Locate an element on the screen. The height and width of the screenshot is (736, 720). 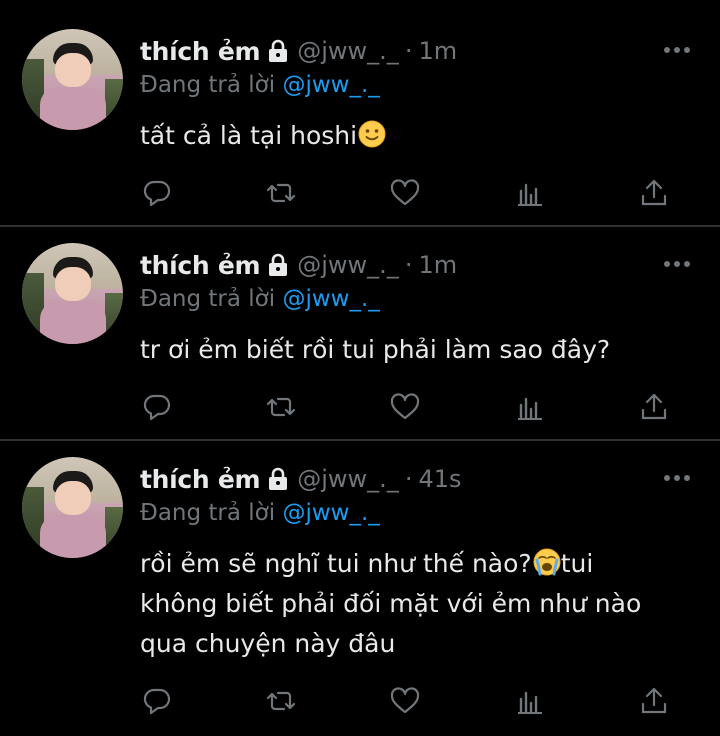
tweet-text-line: qua chuyện này đâu is located at coordinates (268, 643).